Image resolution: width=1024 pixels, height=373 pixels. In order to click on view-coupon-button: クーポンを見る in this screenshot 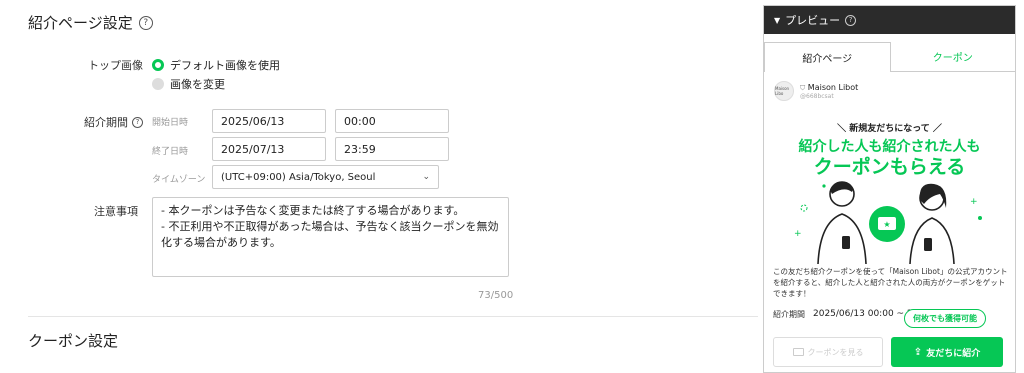, I will do `click(828, 352)`.